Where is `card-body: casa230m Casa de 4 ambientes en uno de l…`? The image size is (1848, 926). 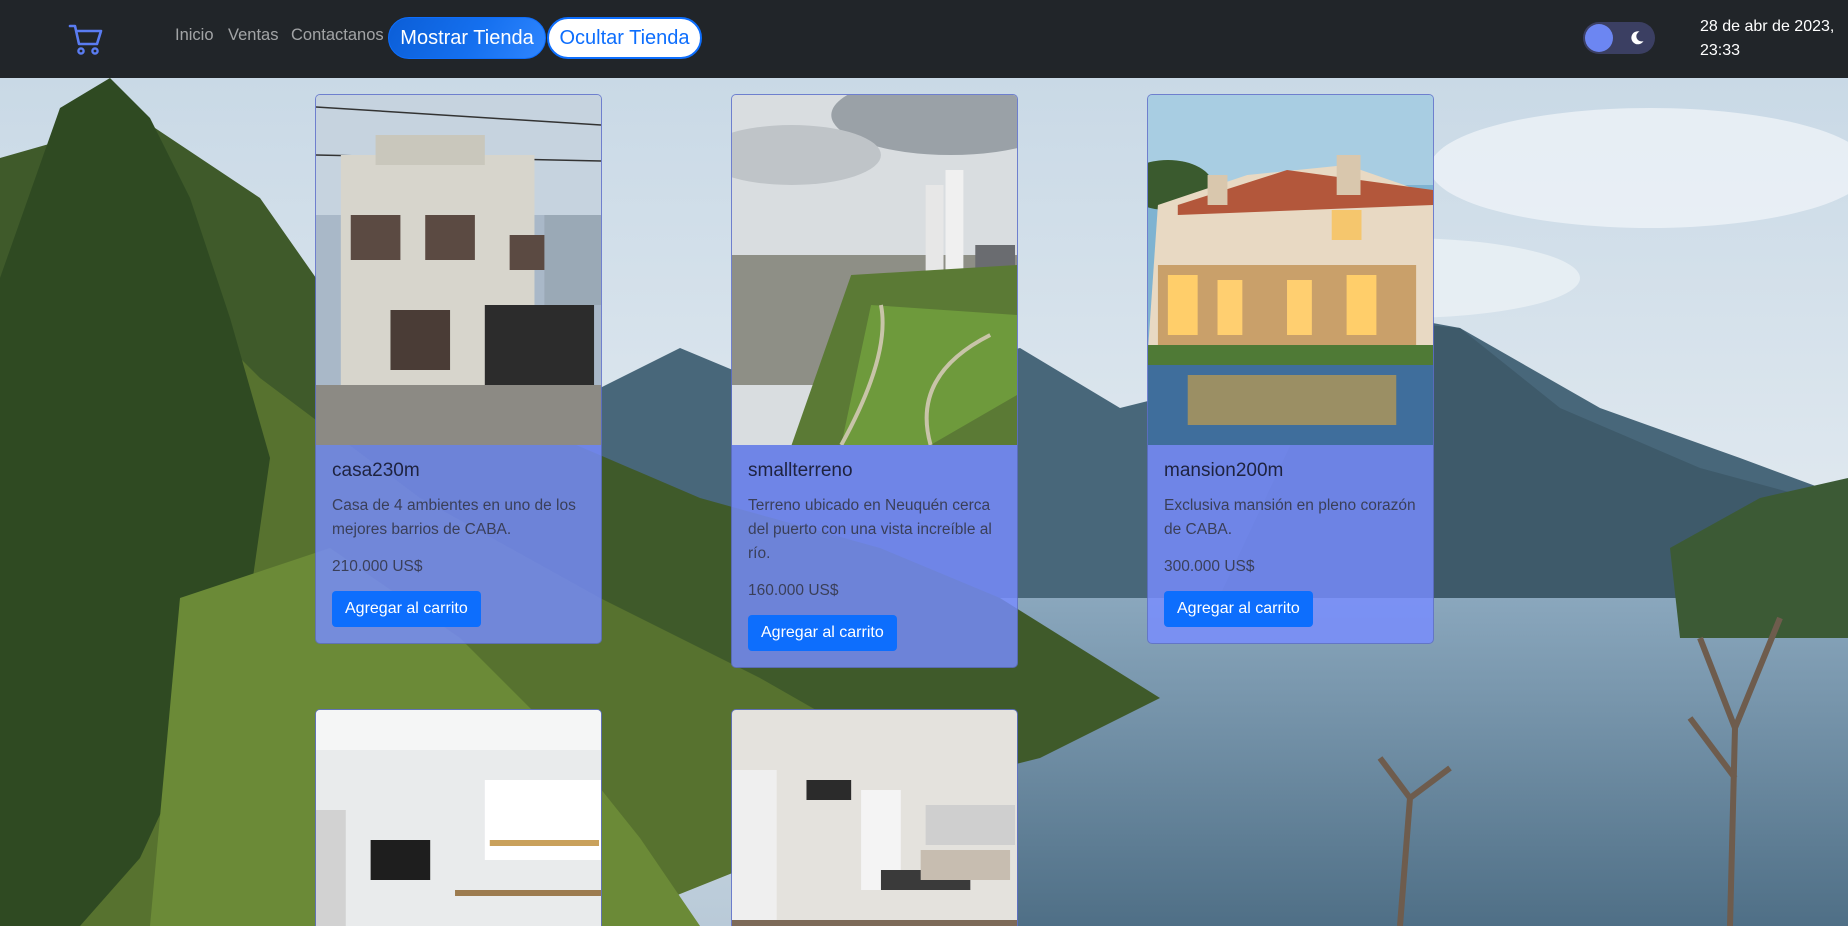
card-body: casa230m Casa de 4 ambientes en uno de l… is located at coordinates (458, 544).